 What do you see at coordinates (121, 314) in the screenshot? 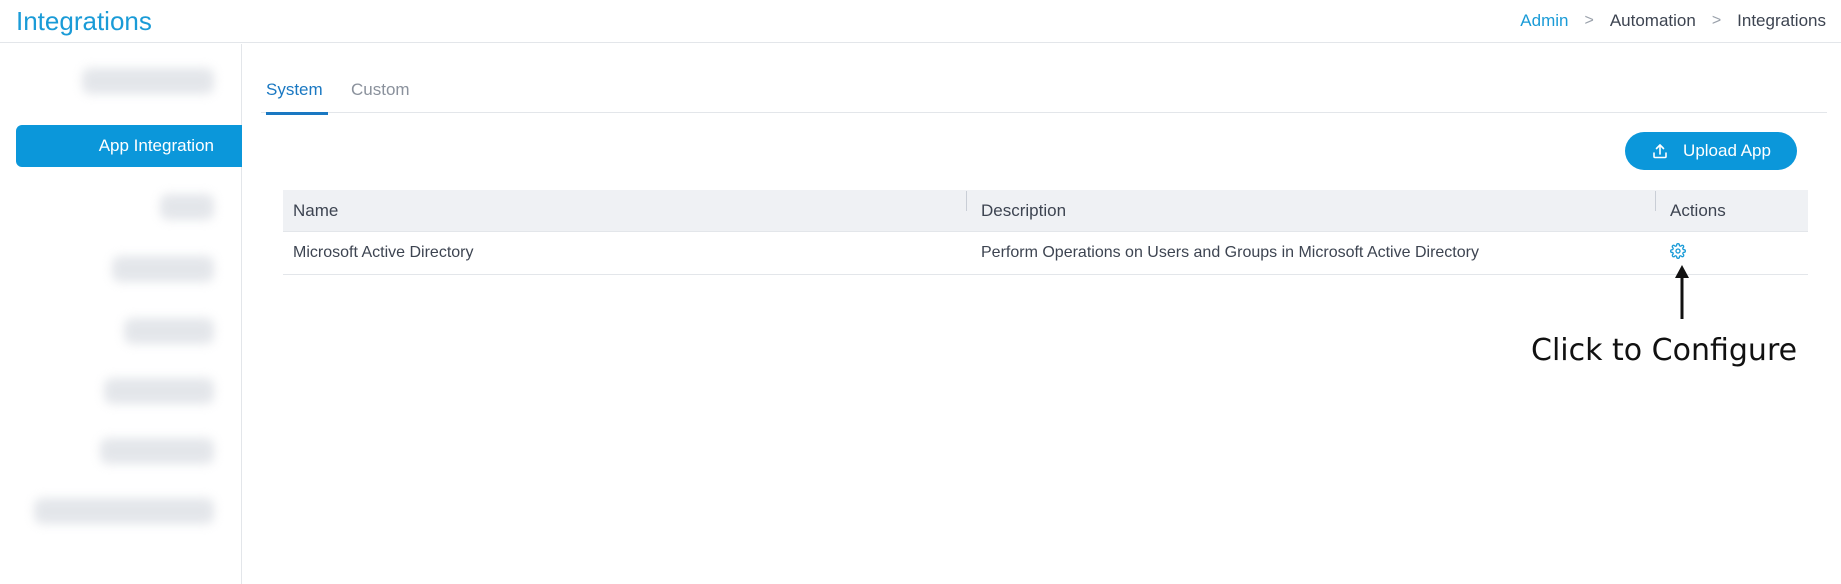
I see `sidebar: App Integration` at bounding box center [121, 314].